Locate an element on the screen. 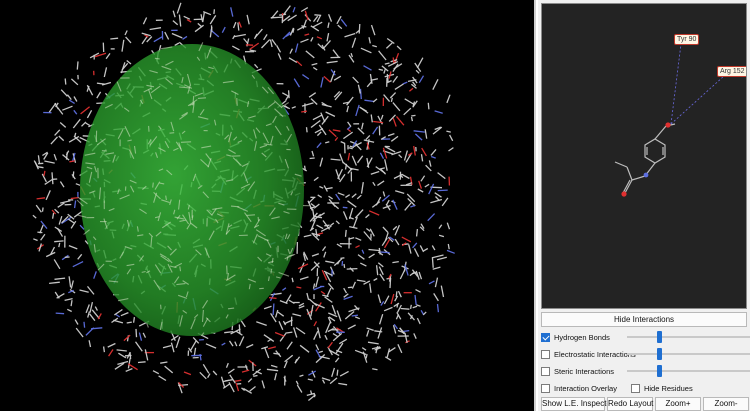 The height and width of the screenshot is (411, 750). hydrogen-bonds-row: Hydrogen Bonds is located at coordinates (645, 337).